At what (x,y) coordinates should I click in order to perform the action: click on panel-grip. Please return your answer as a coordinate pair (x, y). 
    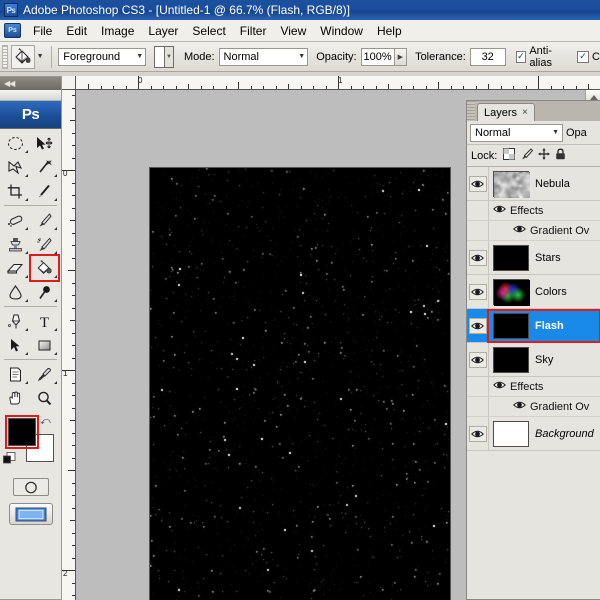
    Looking at the image, I should click on (471, 111).